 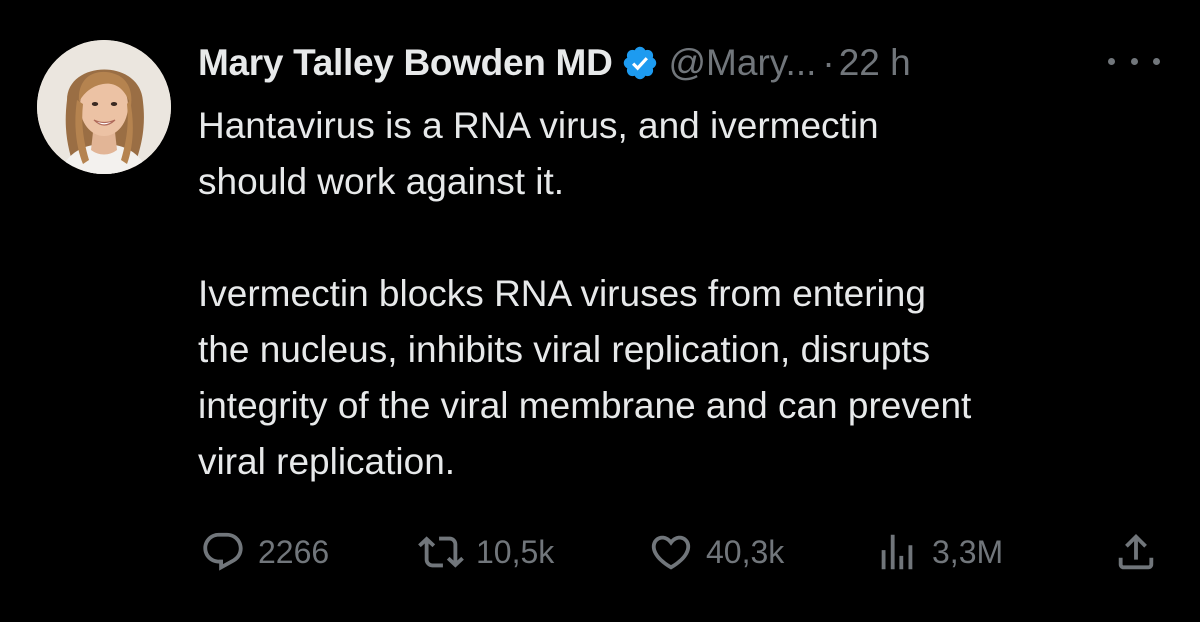 I want to click on post-timestamp: 22 h, so click(x=875, y=63).